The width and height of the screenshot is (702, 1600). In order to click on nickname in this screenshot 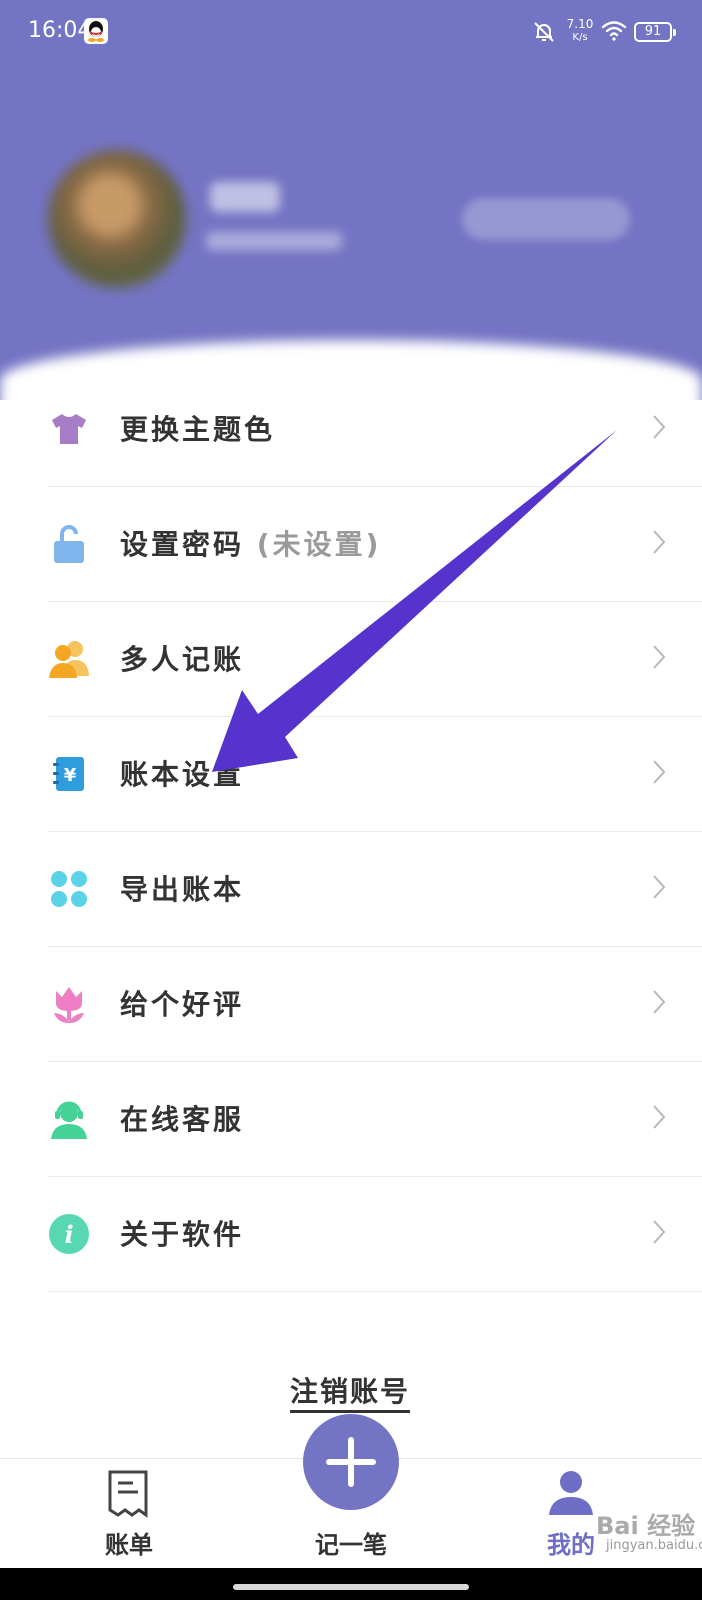, I will do `click(245, 197)`.